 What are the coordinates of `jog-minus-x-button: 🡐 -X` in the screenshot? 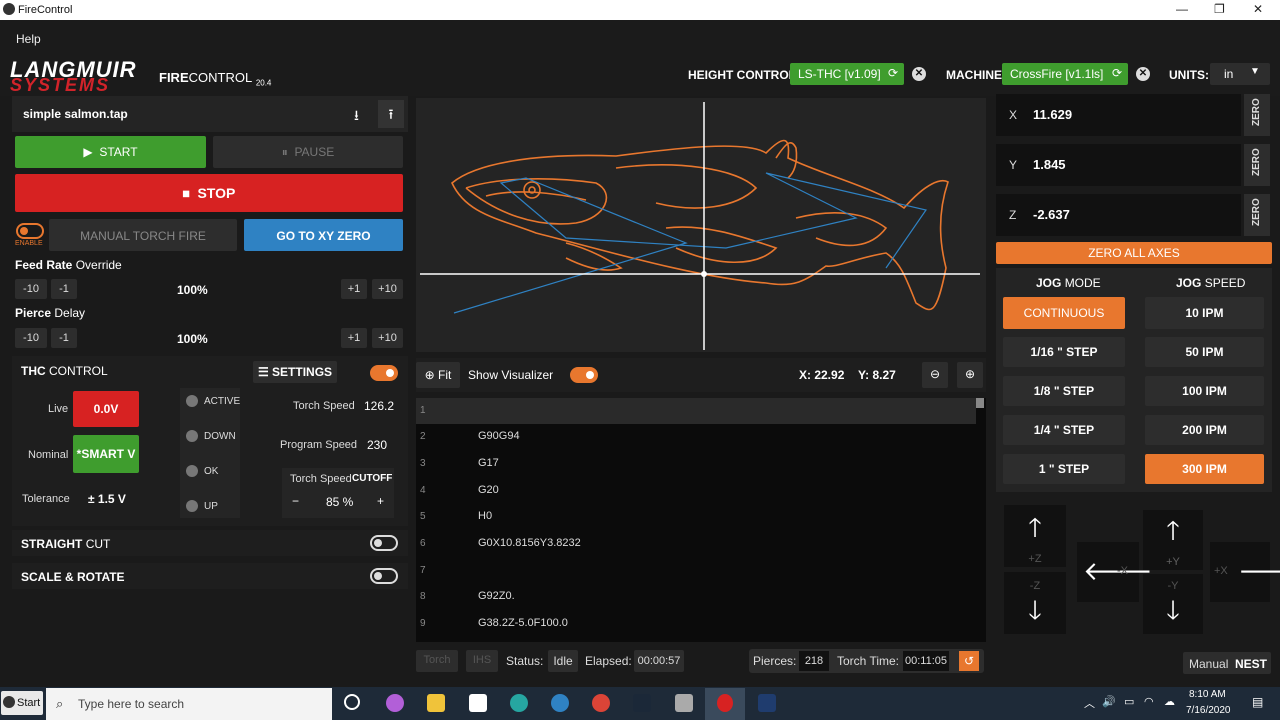 It's located at (1115, 572).